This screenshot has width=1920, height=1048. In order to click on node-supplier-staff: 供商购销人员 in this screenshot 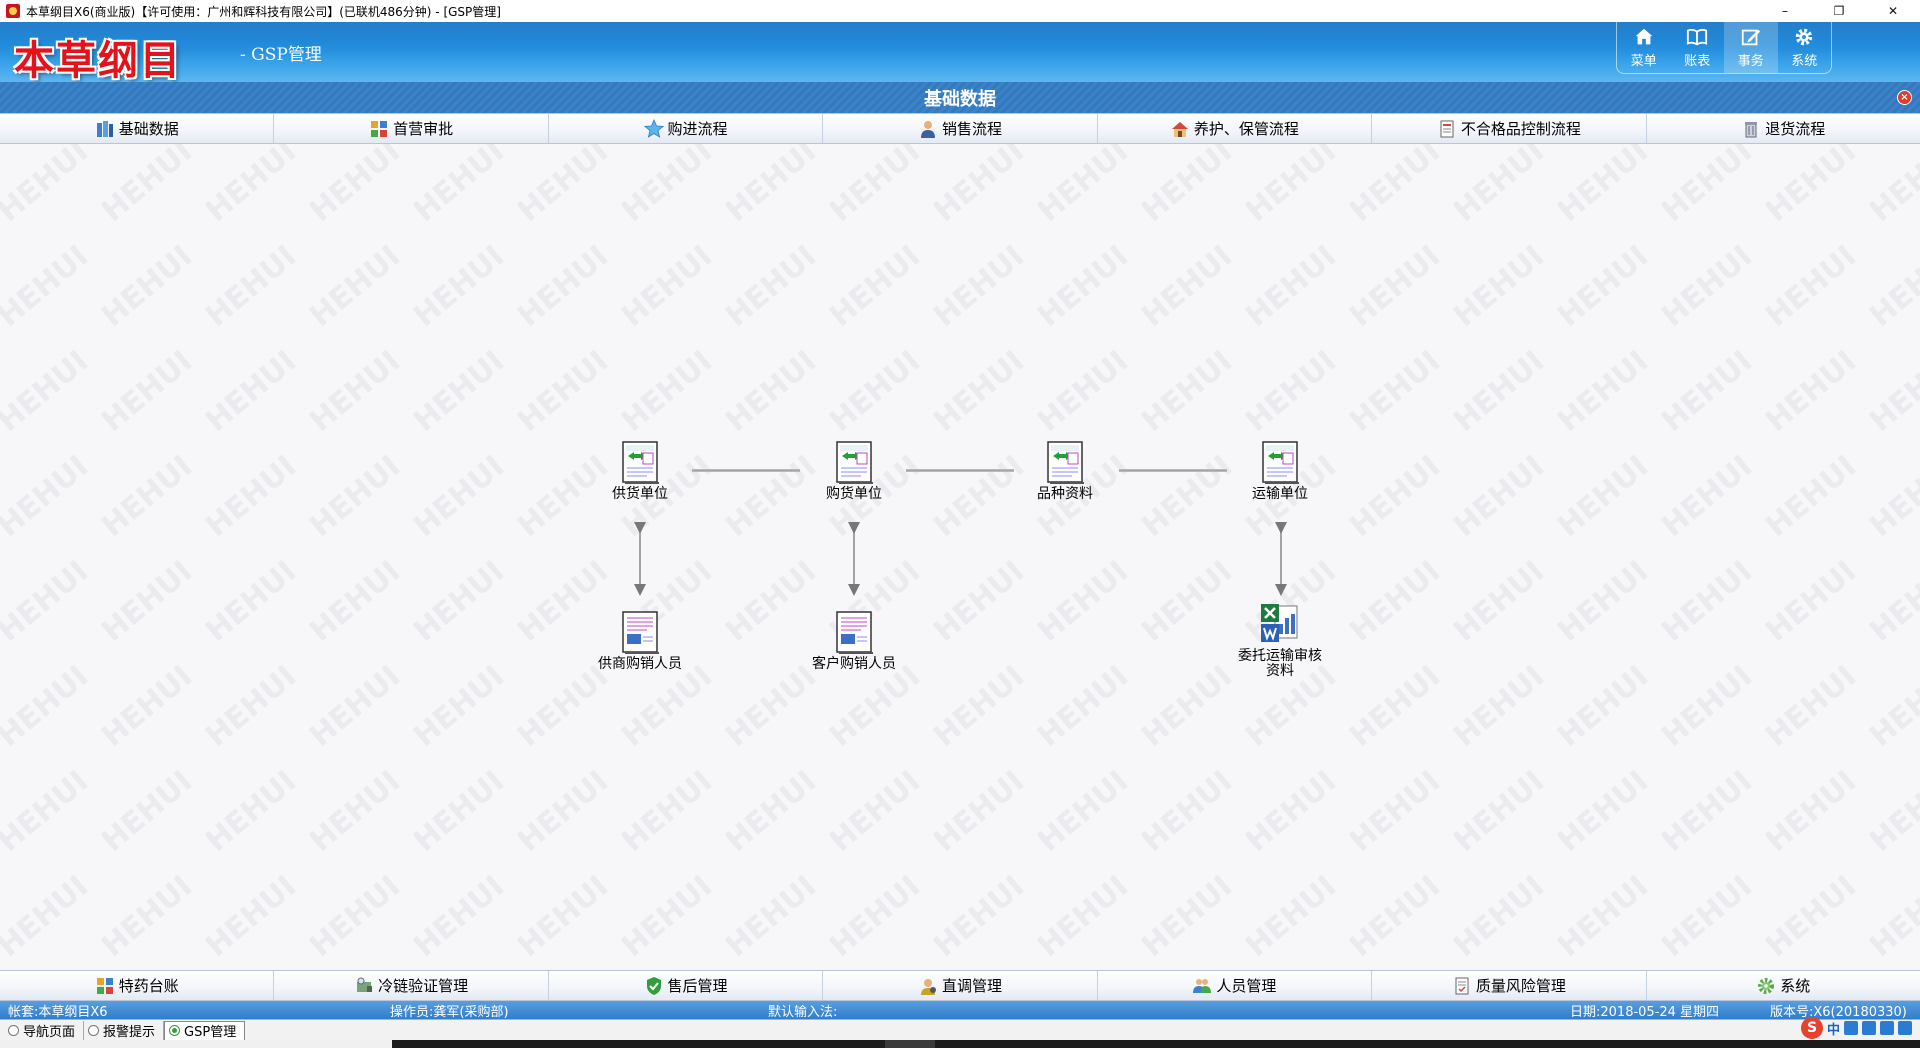, I will do `click(640, 641)`.